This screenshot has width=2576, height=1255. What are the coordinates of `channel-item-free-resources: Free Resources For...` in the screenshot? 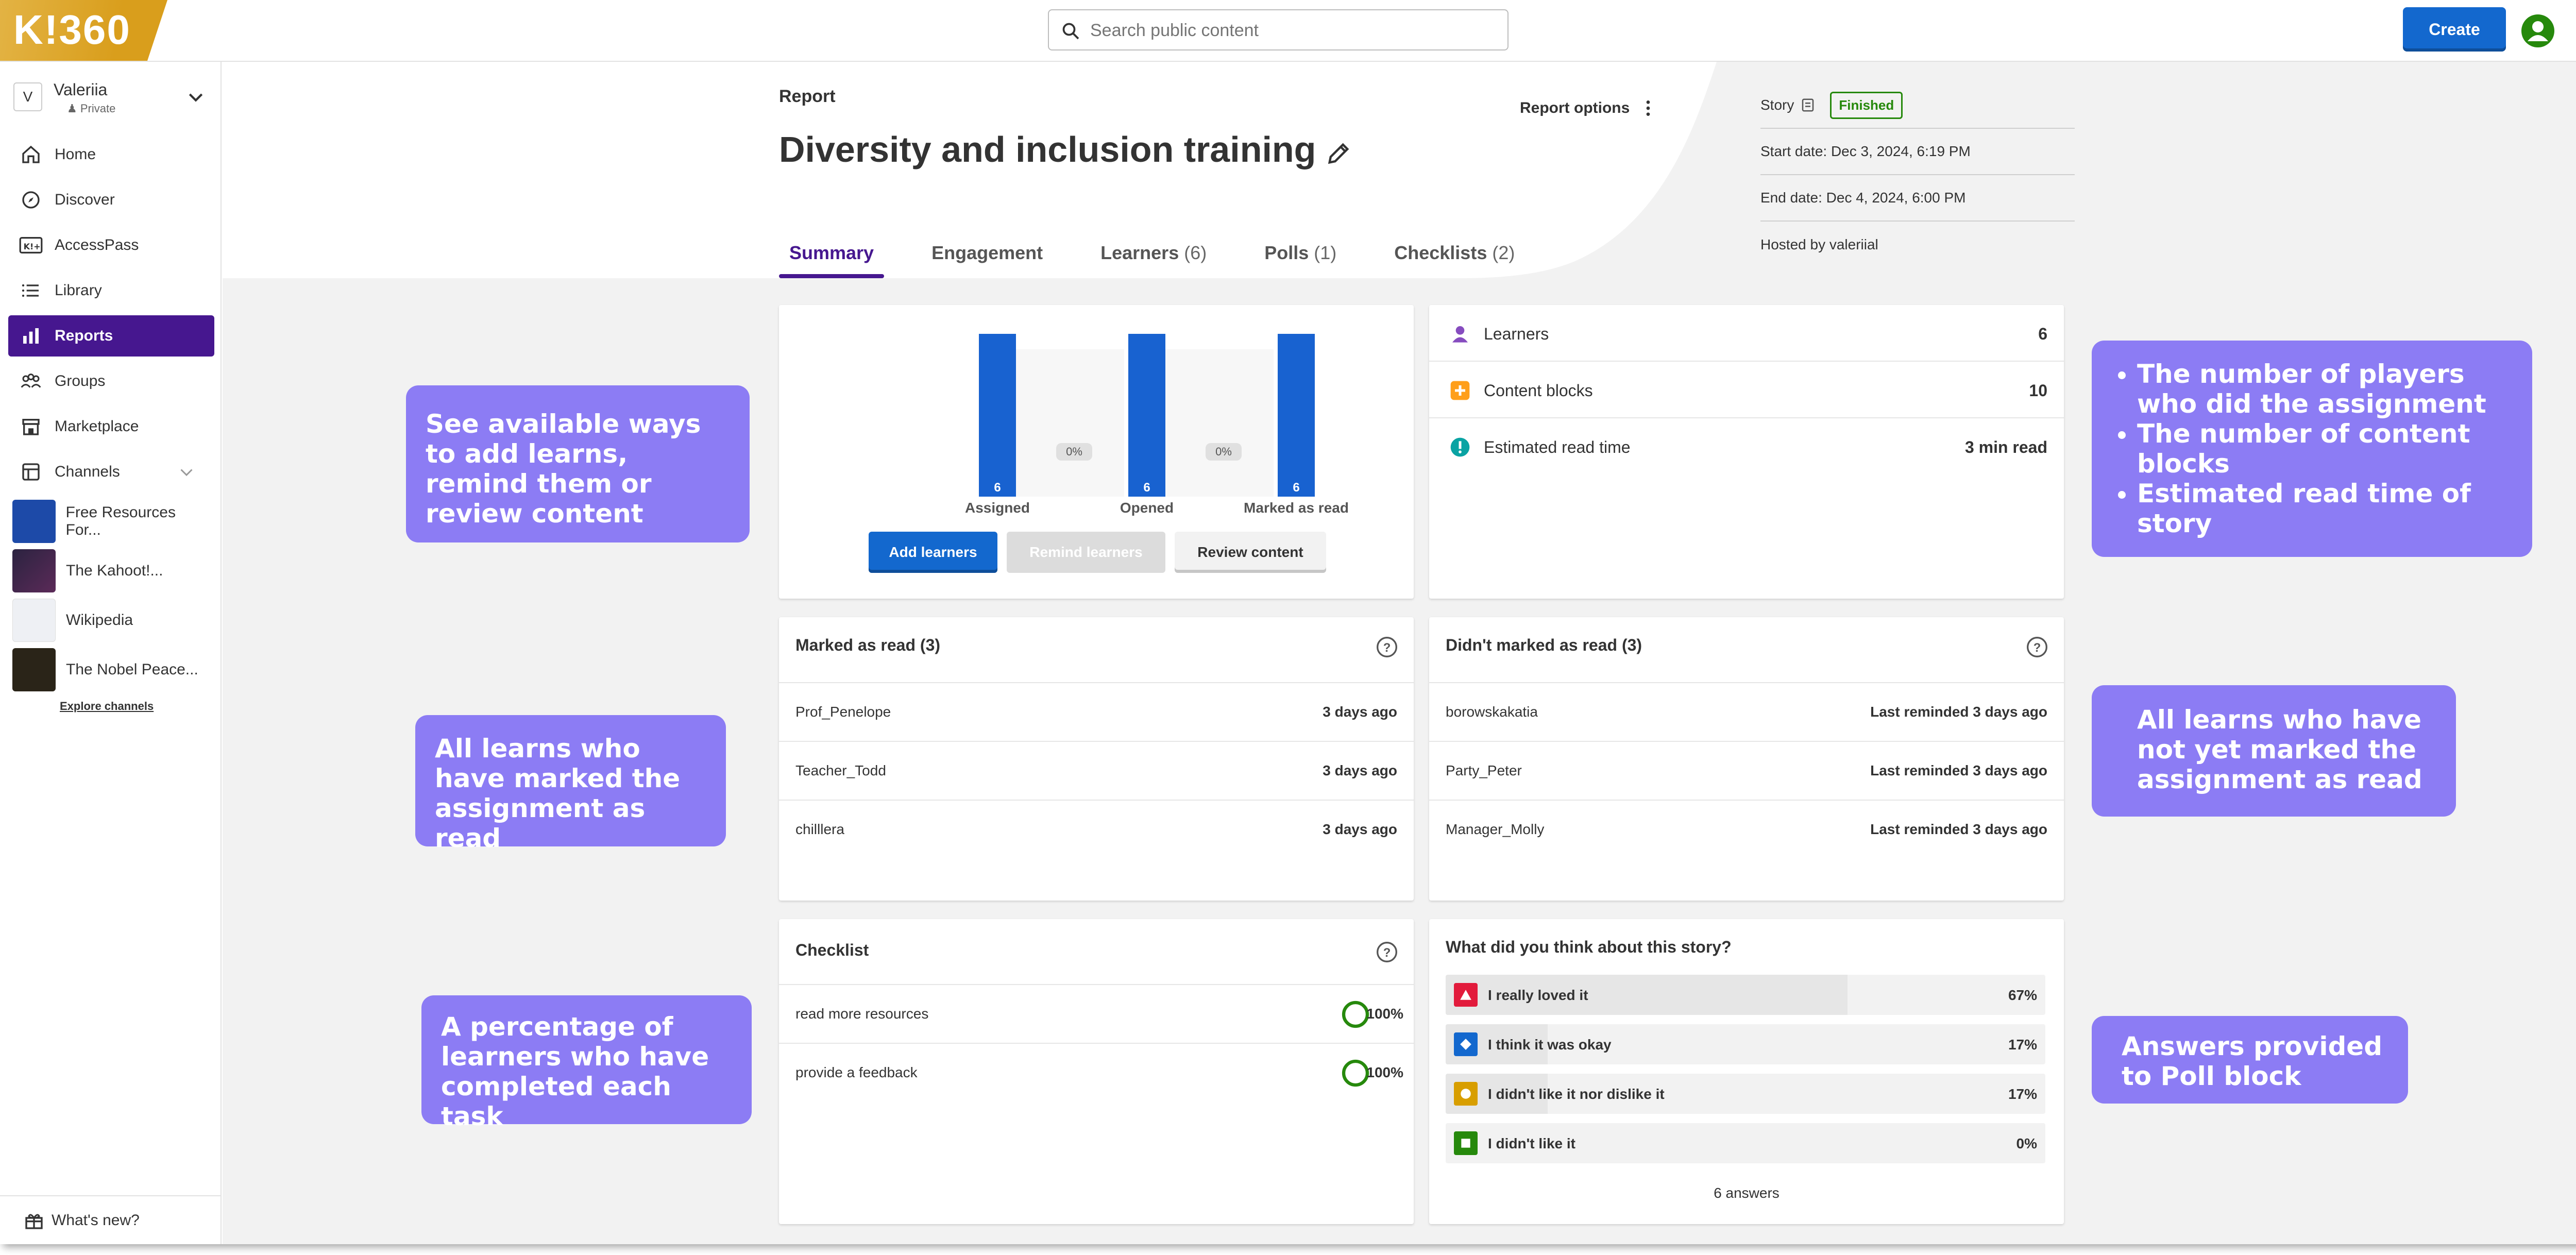 It's located at (111, 521).